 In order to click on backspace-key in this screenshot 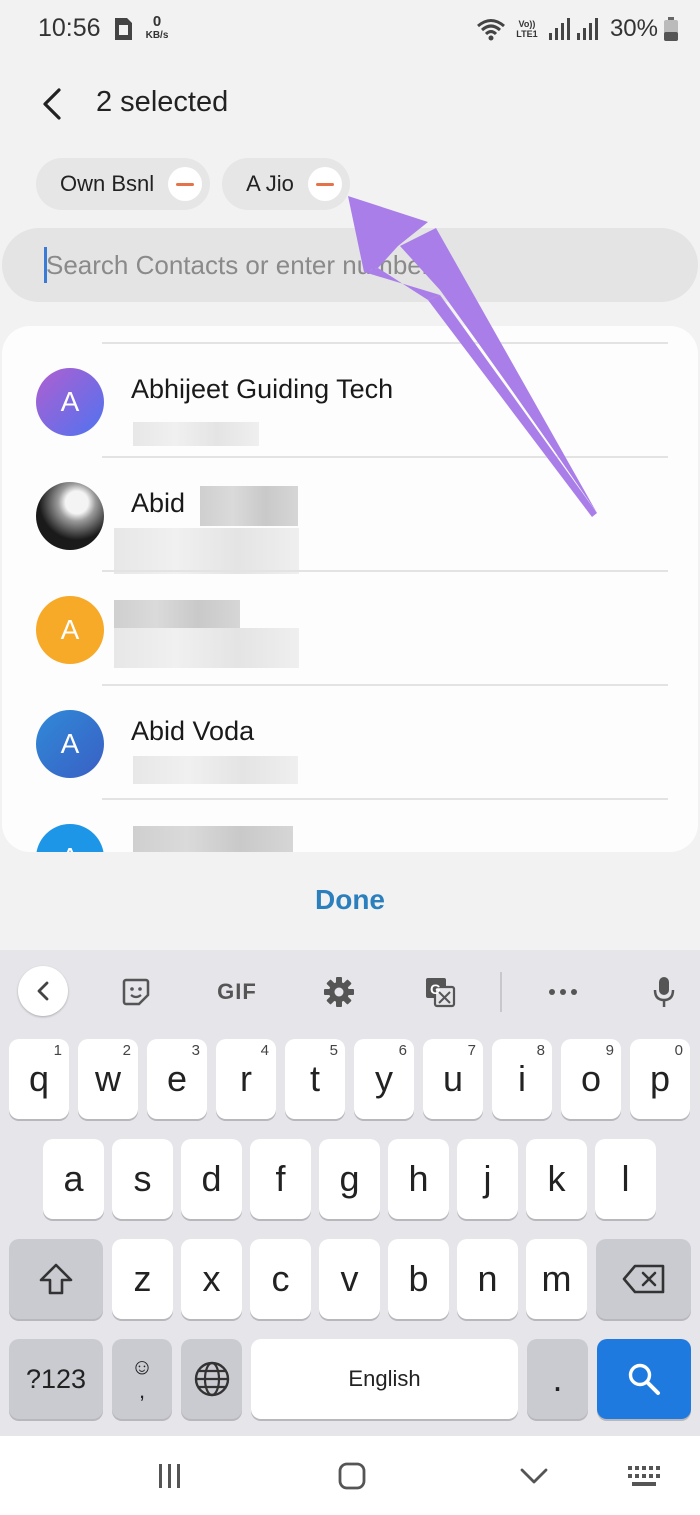, I will do `click(643, 1279)`.